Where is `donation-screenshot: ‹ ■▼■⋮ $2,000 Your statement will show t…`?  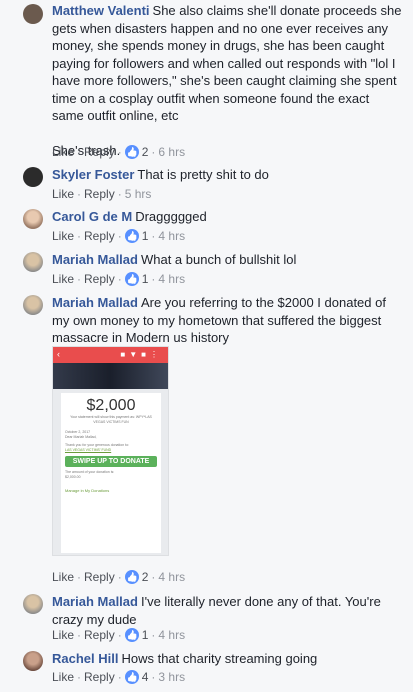 donation-screenshot: ‹ ■▼■⋮ $2,000 Your statement will show t… is located at coordinates (110, 451).